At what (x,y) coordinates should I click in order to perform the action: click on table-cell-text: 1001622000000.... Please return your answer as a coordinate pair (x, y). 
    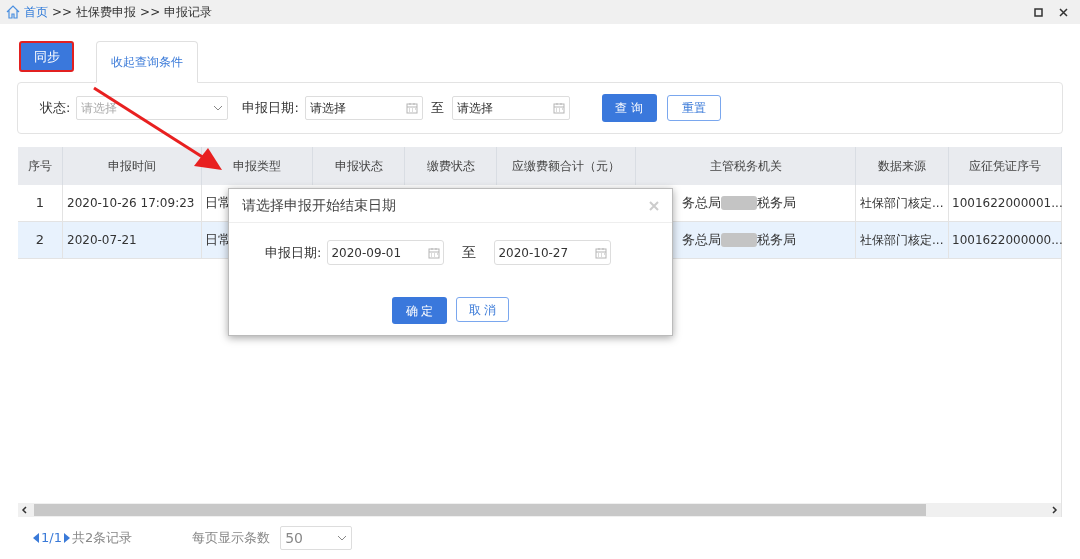
    Looking at the image, I should click on (1007, 240).